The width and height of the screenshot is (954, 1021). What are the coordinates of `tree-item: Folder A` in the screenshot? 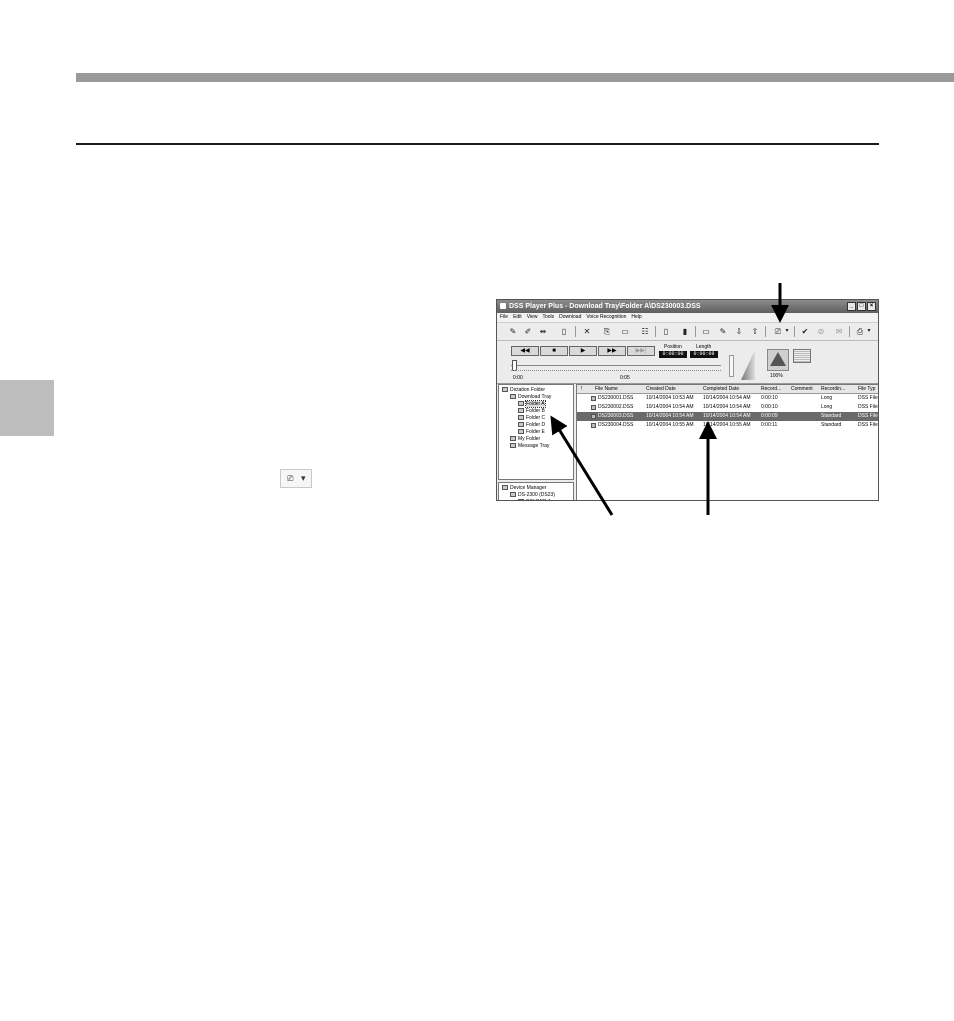 It's located at (532, 404).